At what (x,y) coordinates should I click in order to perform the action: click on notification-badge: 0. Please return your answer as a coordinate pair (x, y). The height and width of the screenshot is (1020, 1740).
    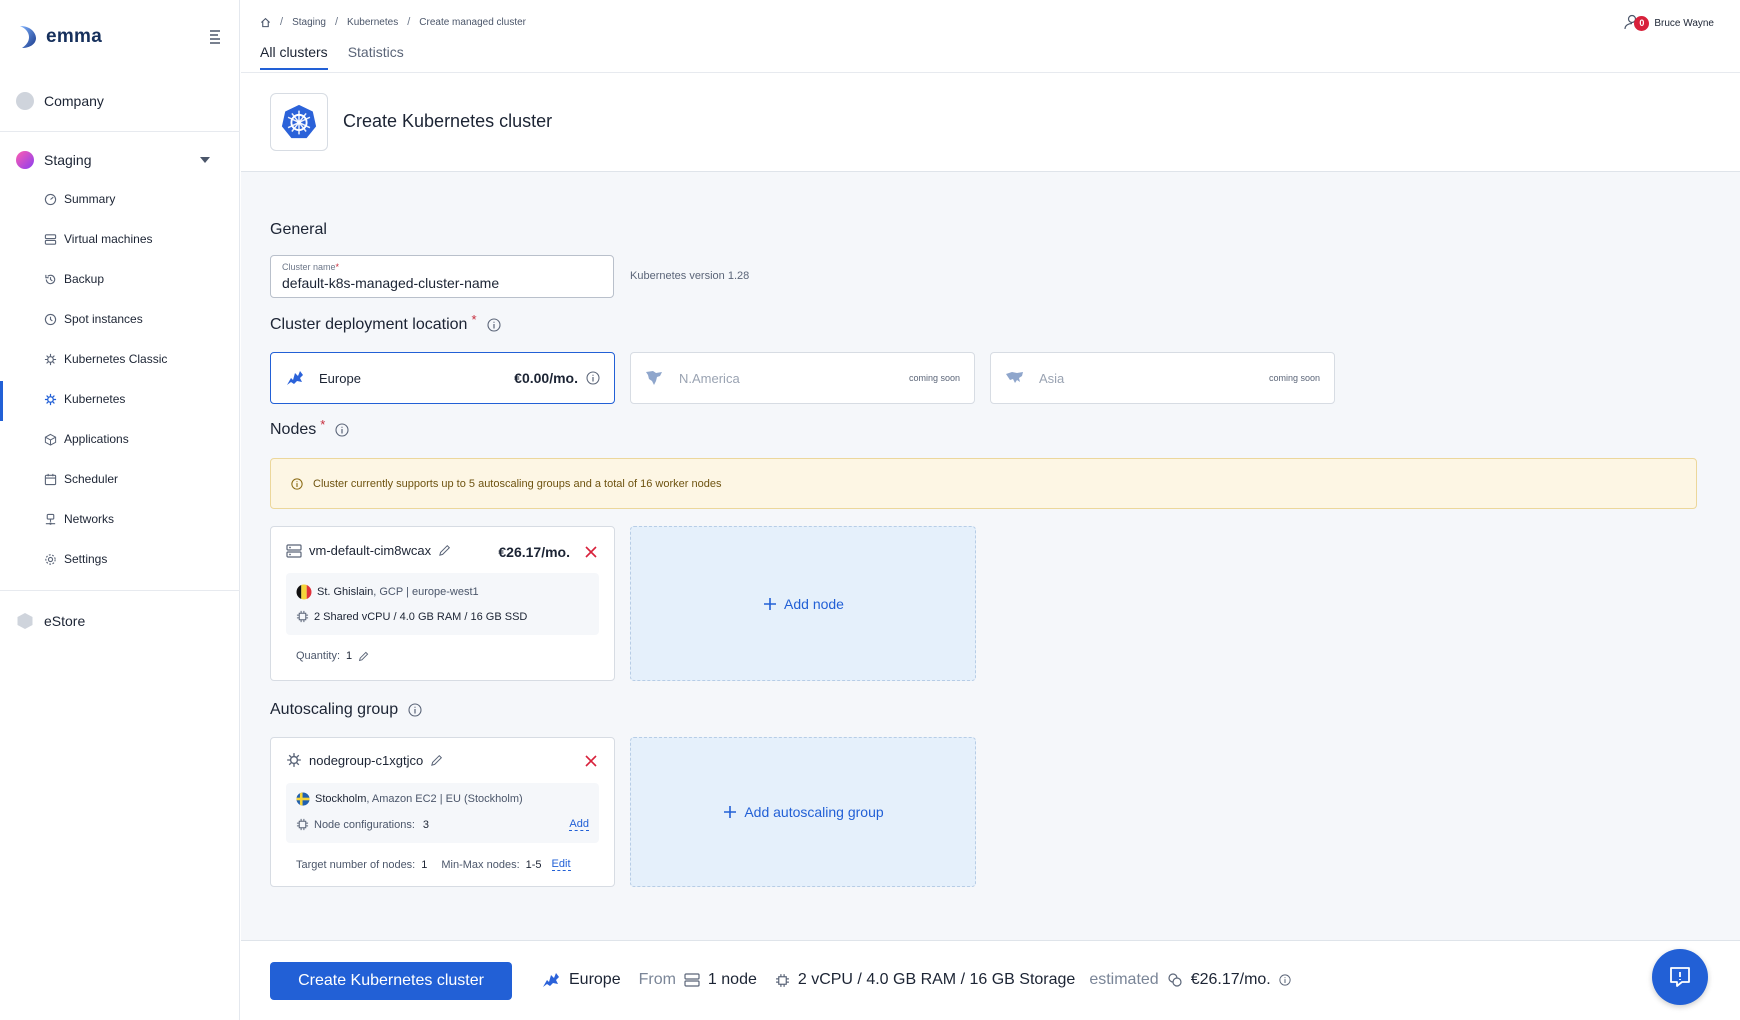
    Looking at the image, I should click on (1642, 23).